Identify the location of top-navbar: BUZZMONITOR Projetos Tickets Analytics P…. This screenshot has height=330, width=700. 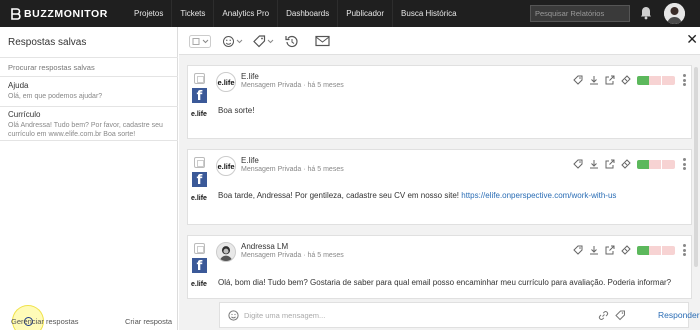
(350, 13).